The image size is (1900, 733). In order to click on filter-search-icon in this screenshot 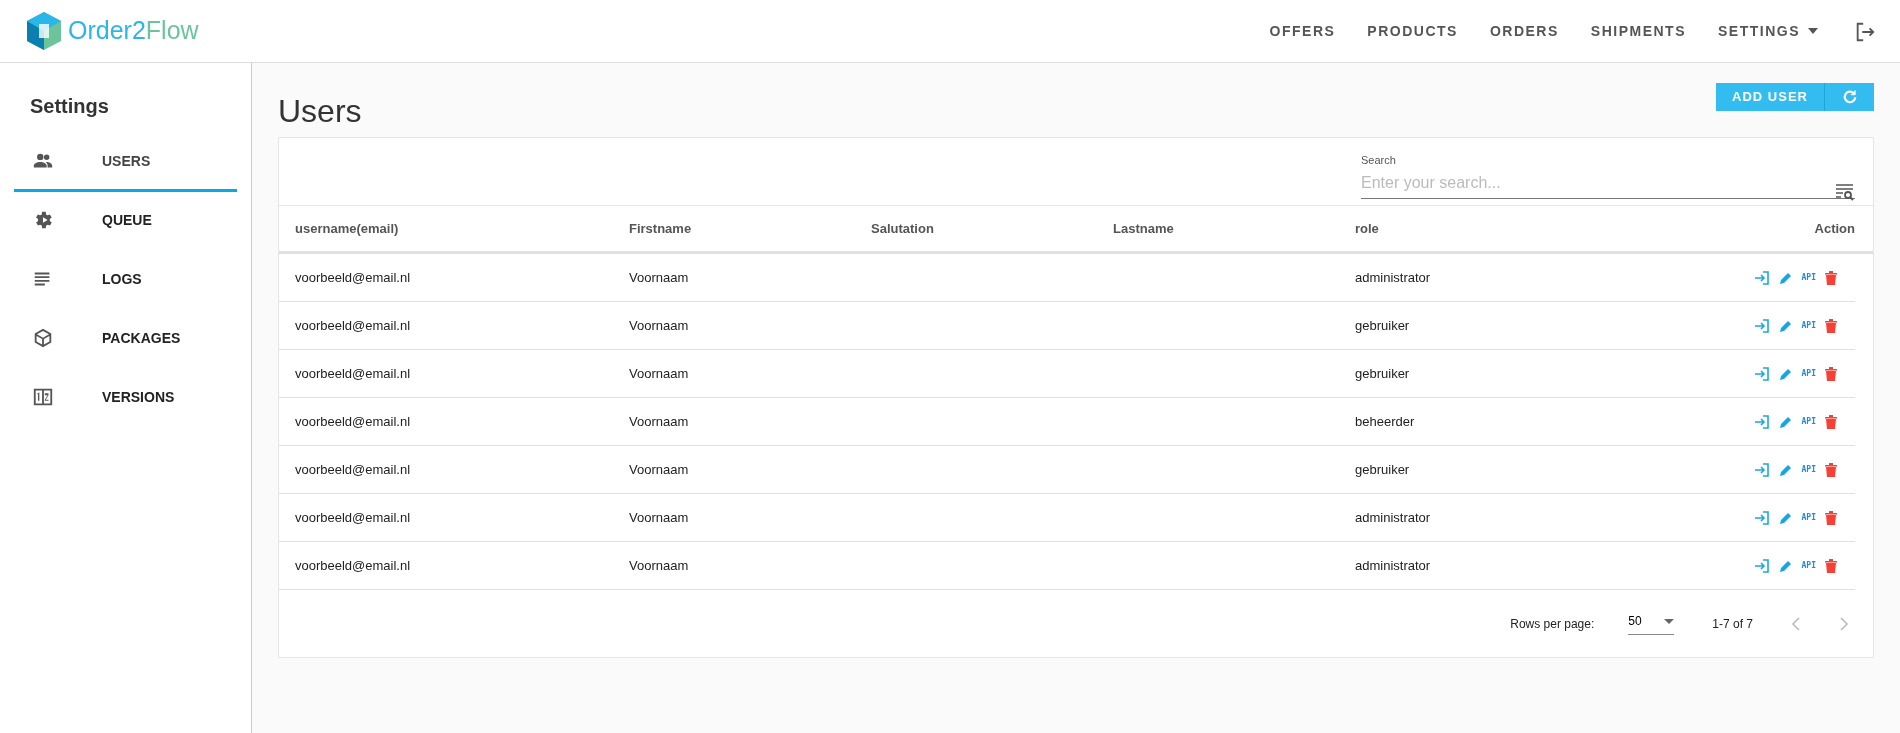, I will do `click(1845, 192)`.